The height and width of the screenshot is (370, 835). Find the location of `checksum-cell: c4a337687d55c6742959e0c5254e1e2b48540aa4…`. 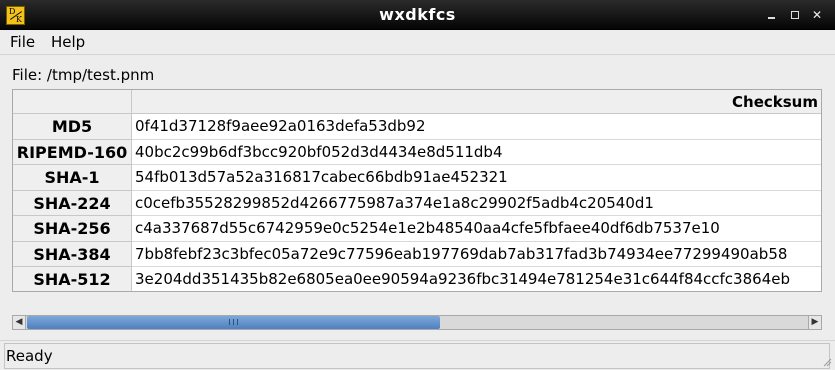

checksum-cell: c4a337687d55c6742959e0c5254e1e2b48540aa4… is located at coordinates (476, 229).